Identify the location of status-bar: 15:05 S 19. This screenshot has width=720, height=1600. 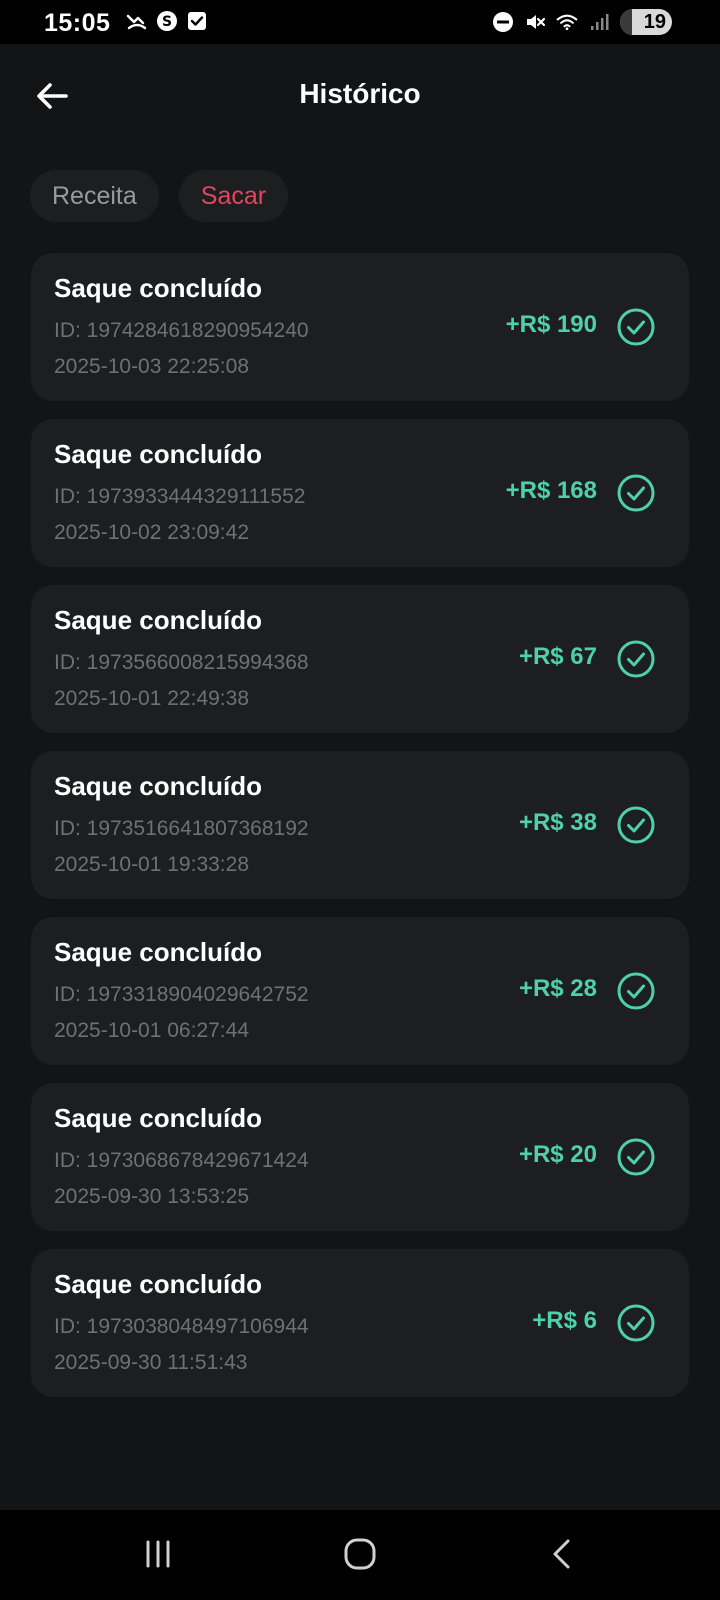
(360, 22).